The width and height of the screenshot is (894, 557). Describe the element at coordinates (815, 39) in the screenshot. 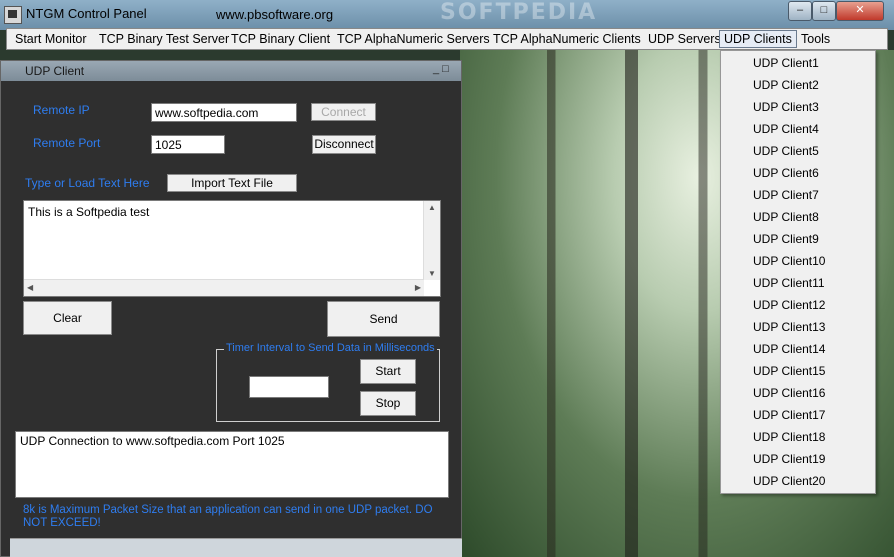

I see `menu-tools: Tools` at that location.